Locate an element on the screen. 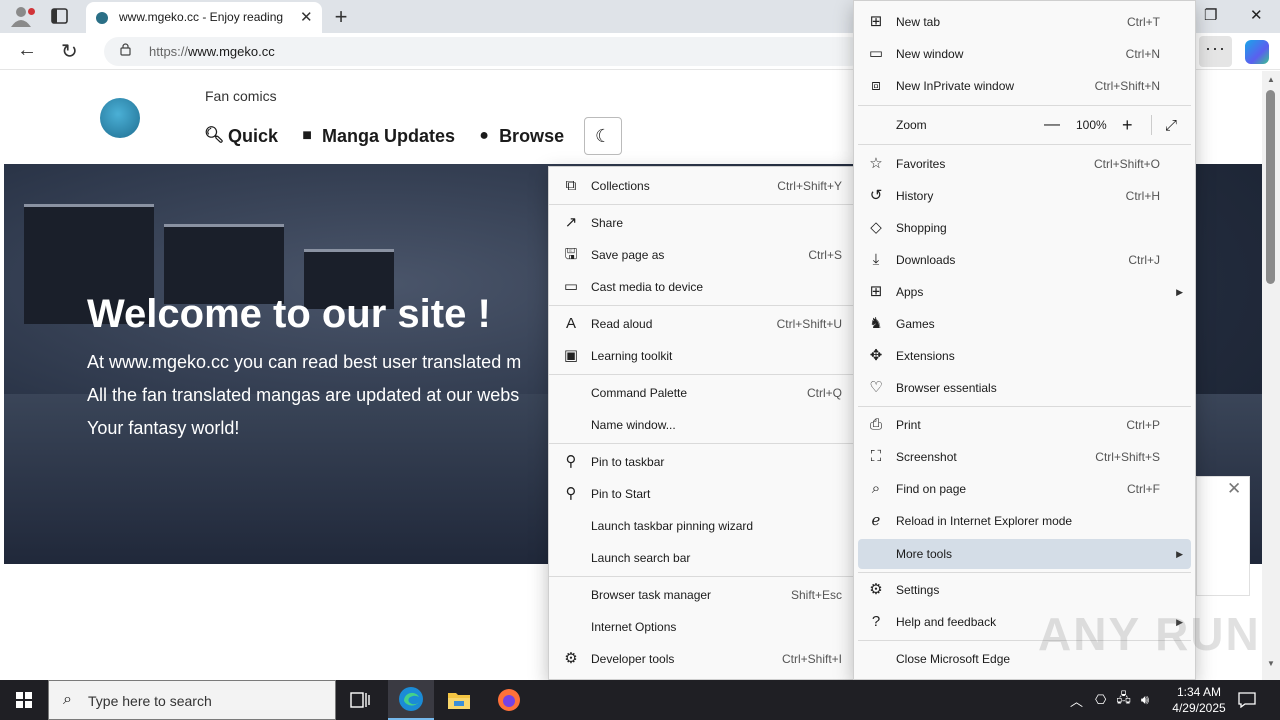 Image resolution: width=1280 pixels, height=720 pixels. show-hidden-icons-icon: ︿ is located at coordinates (1076, 700).